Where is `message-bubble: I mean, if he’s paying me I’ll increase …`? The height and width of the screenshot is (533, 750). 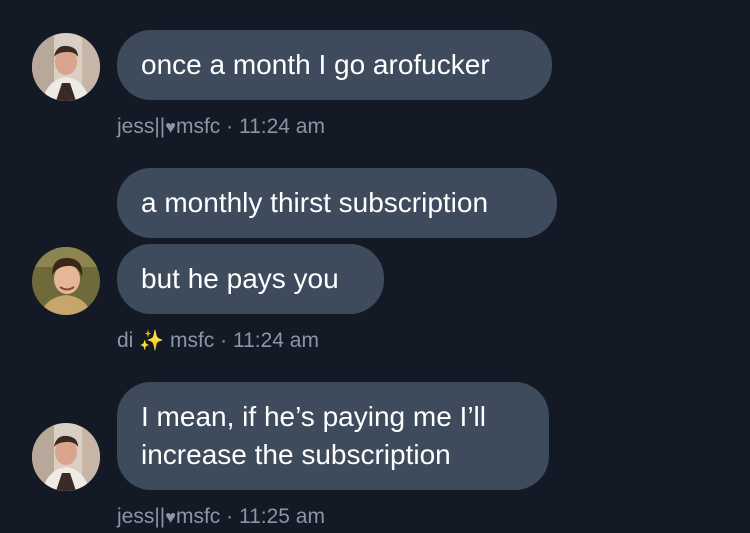 message-bubble: I mean, if he’s paying me I’ll increase … is located at coordinates (333, 436).